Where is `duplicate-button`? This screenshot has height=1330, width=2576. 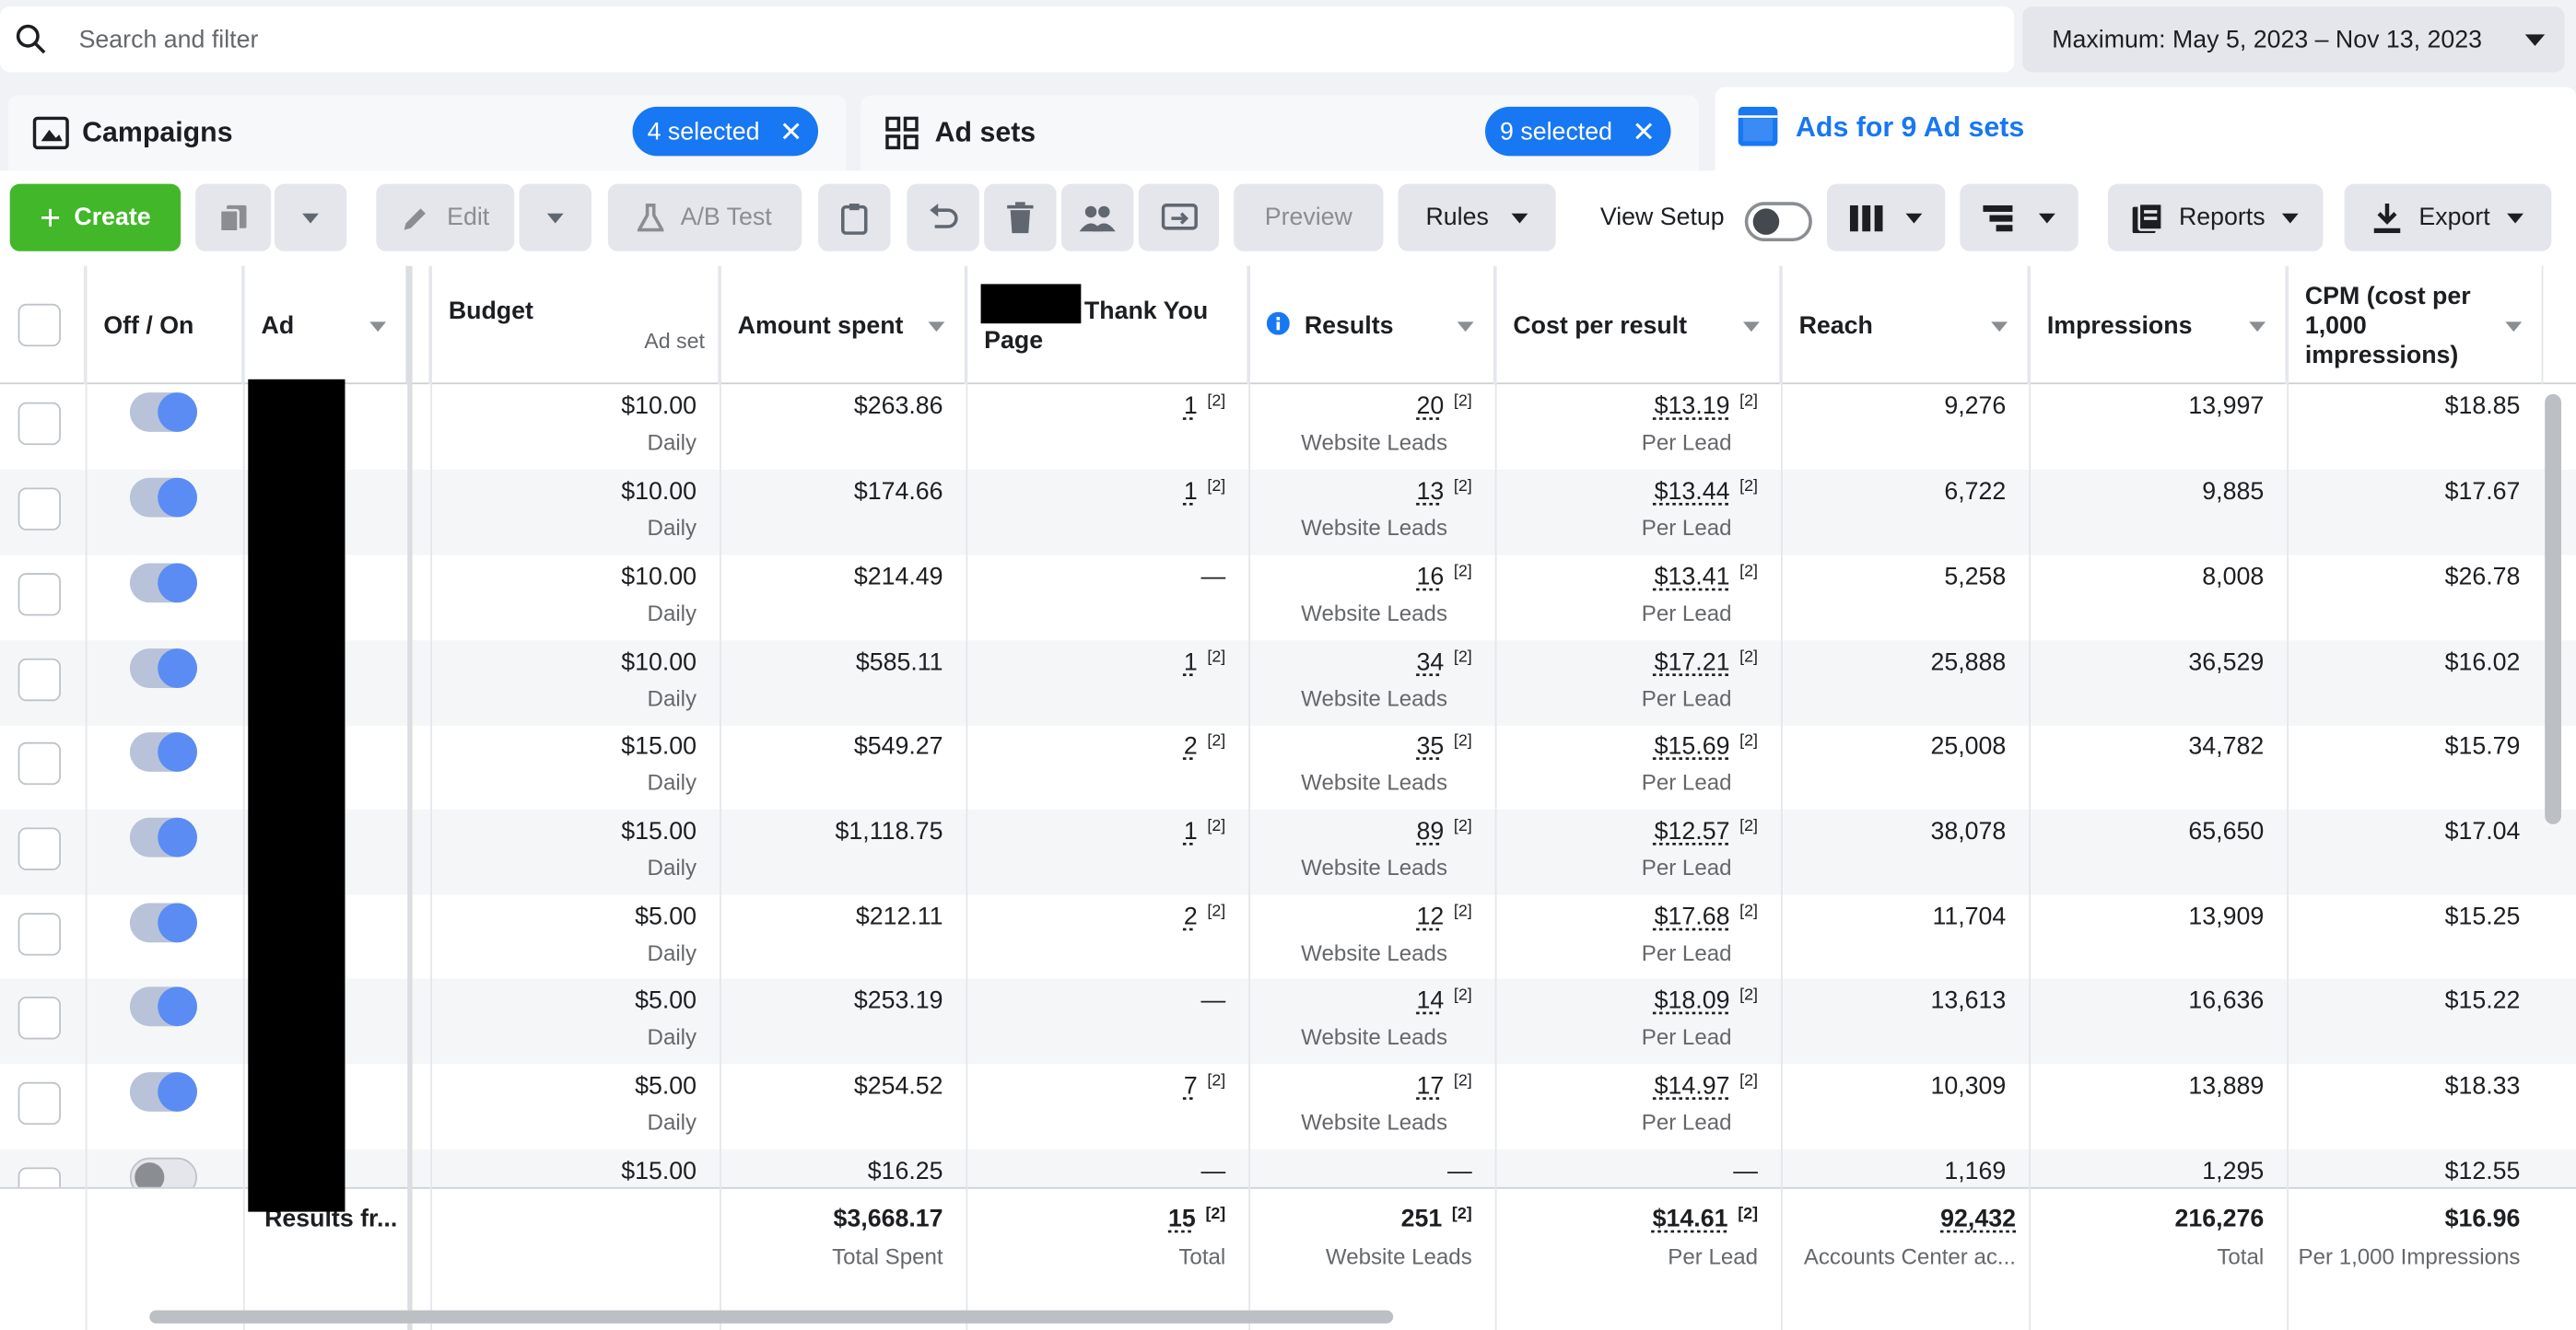 duplicate-button is located at coordinates (233, 217).